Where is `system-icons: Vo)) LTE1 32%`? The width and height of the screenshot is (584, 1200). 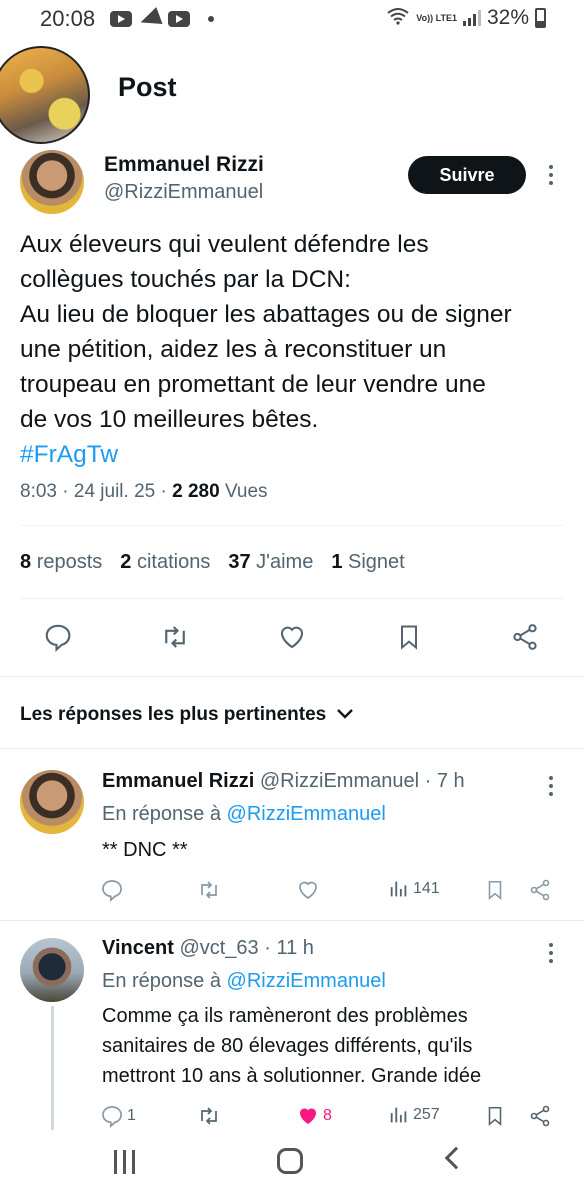 system-icons: Vo)) LTE1 32% is located at coordinates (466, 18).